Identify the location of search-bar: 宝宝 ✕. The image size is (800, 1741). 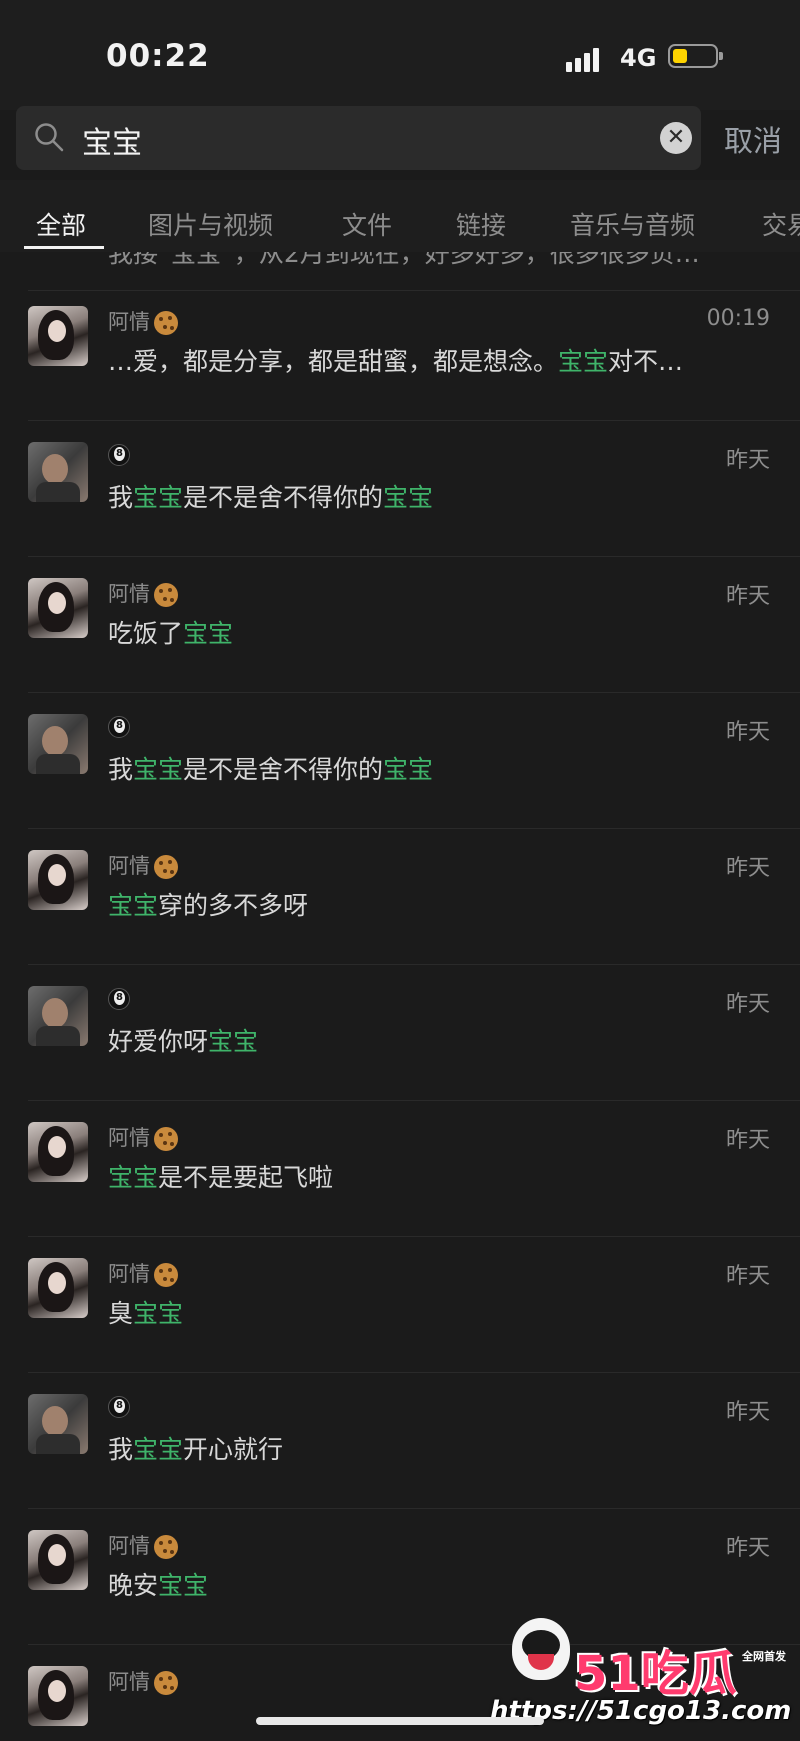
(358, 138).